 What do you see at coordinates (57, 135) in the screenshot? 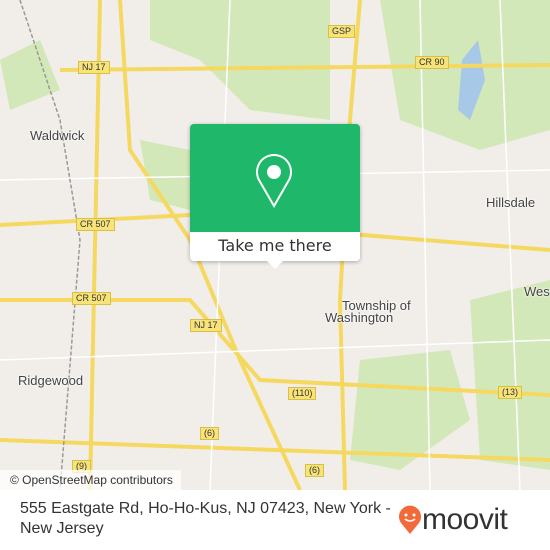
I see `place-label: Waldwick` at bounding box center [57, 135].